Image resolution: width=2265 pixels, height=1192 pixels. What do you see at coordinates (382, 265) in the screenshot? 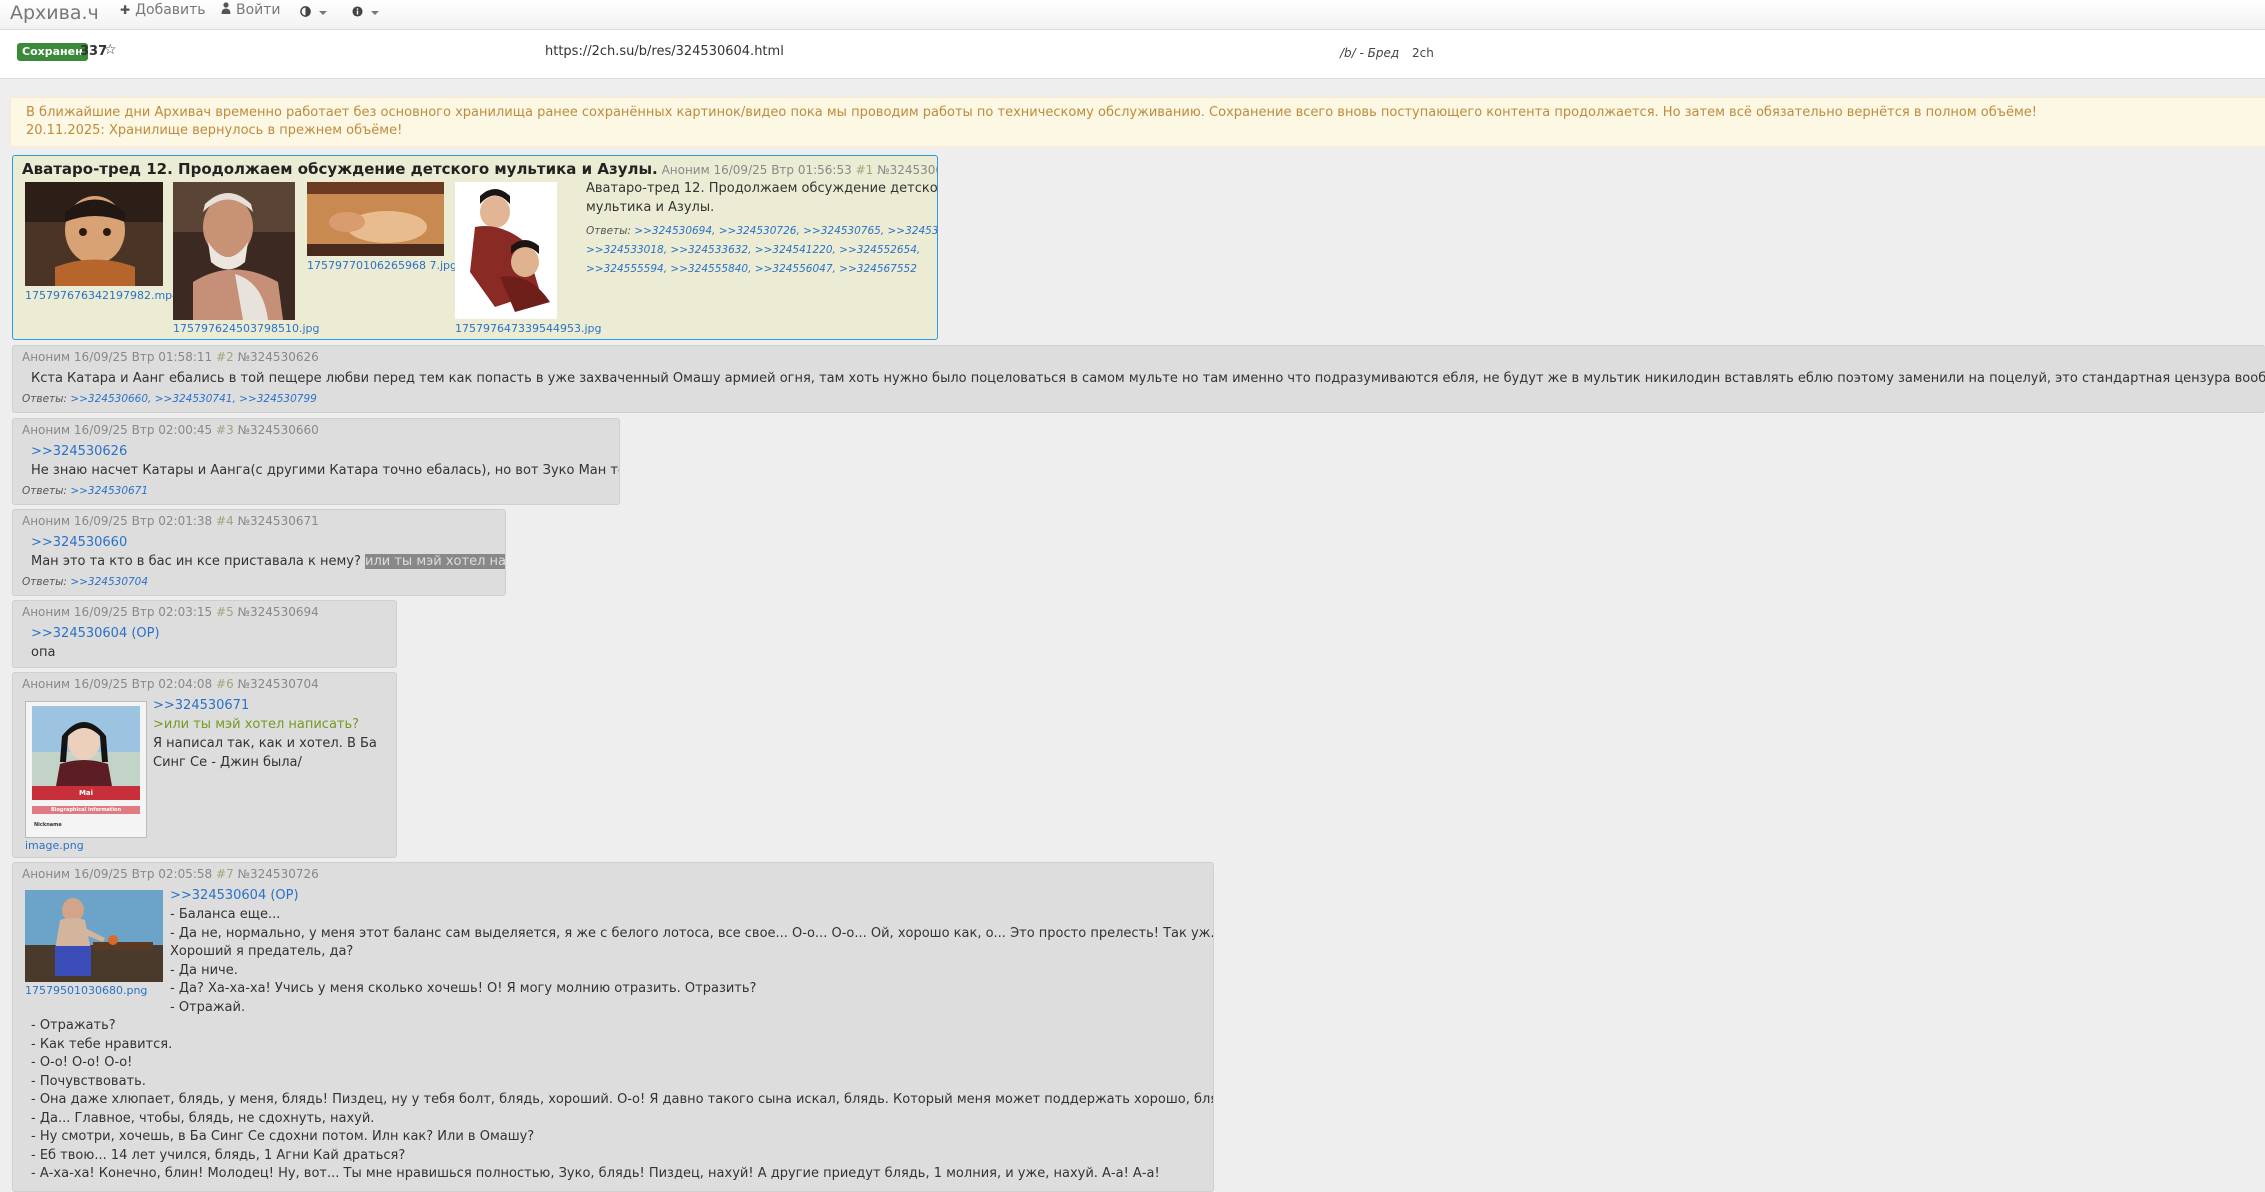
I see `file-link: 17579770106265968 7.jpg` at bounding box center [382, 265].